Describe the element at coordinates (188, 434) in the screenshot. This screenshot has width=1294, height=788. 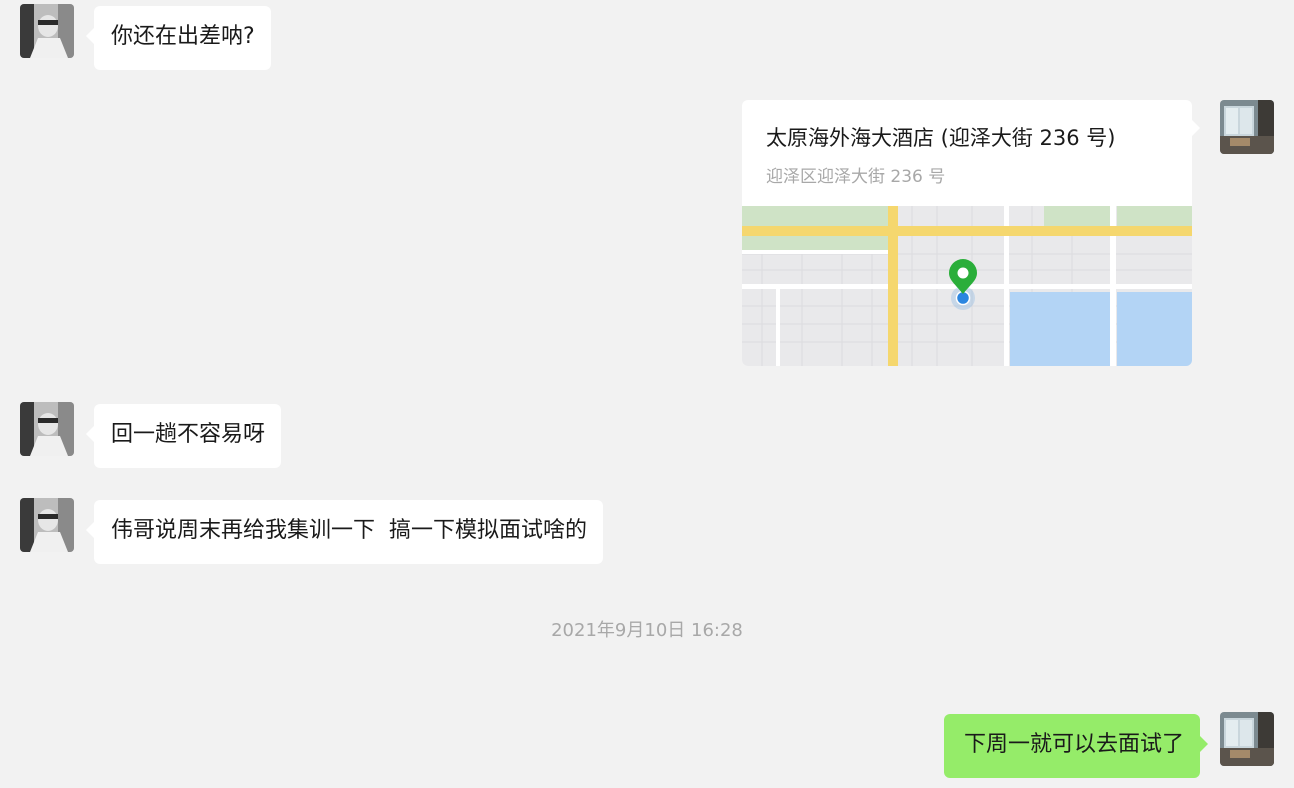
I see `message-text: 回一趟不容易呀` at that location.